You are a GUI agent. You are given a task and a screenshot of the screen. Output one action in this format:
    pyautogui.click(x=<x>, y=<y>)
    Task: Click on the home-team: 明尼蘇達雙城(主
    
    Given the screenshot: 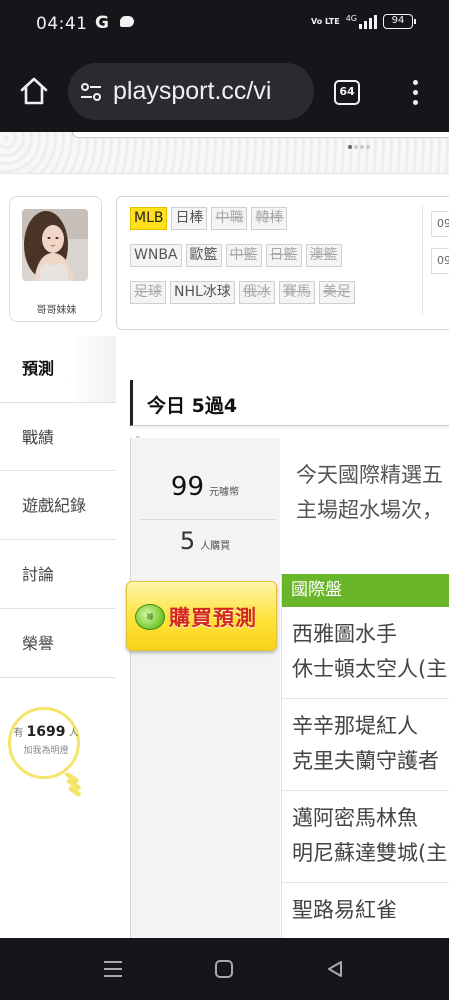 What is the action you would take?
    pyautogui.click(x=370, y=853)
    